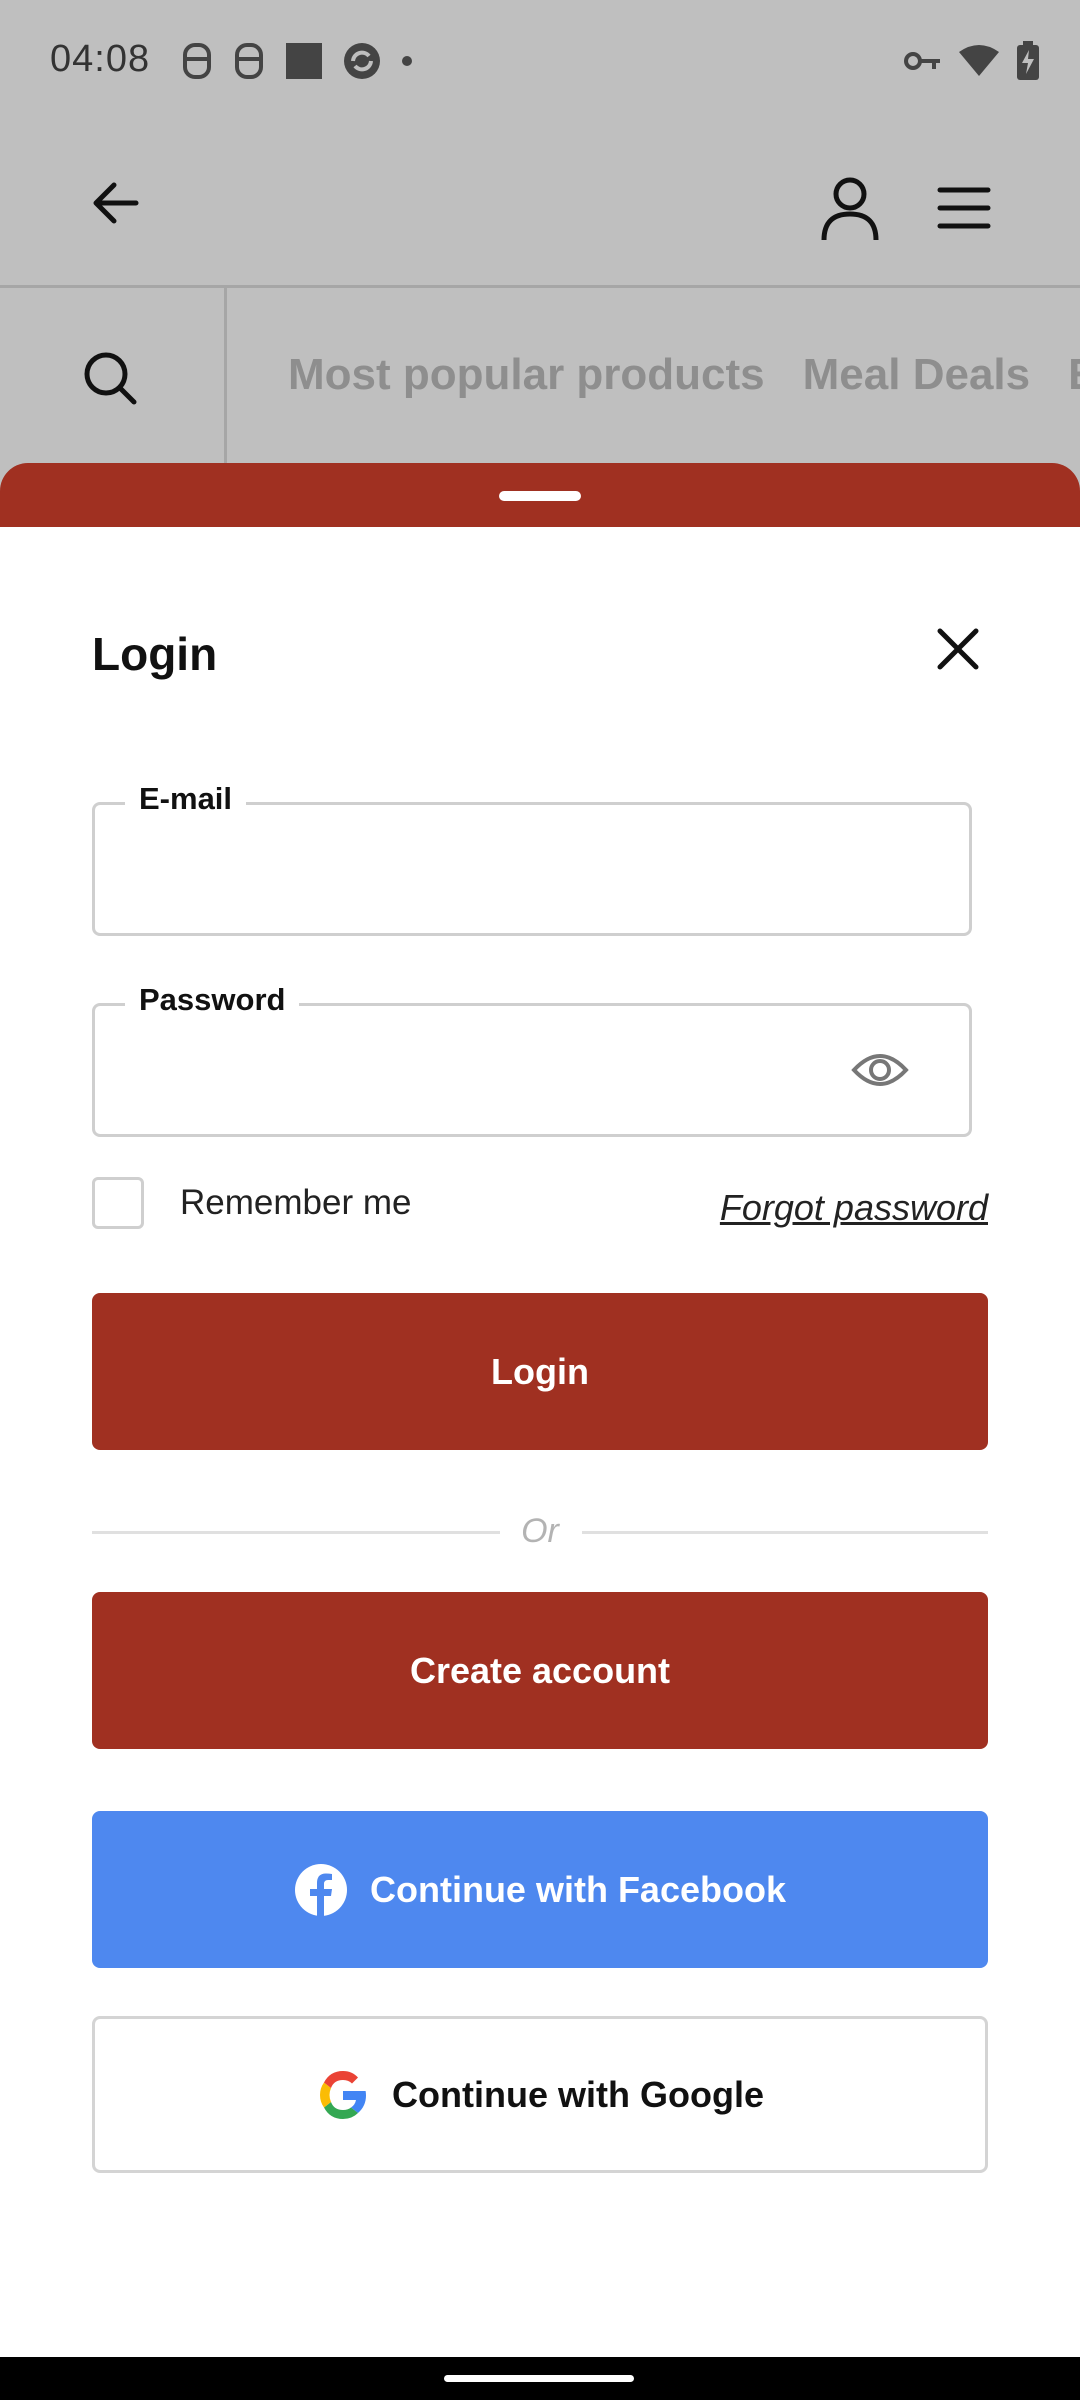  I want to click on password-input, so click(497, 1072).